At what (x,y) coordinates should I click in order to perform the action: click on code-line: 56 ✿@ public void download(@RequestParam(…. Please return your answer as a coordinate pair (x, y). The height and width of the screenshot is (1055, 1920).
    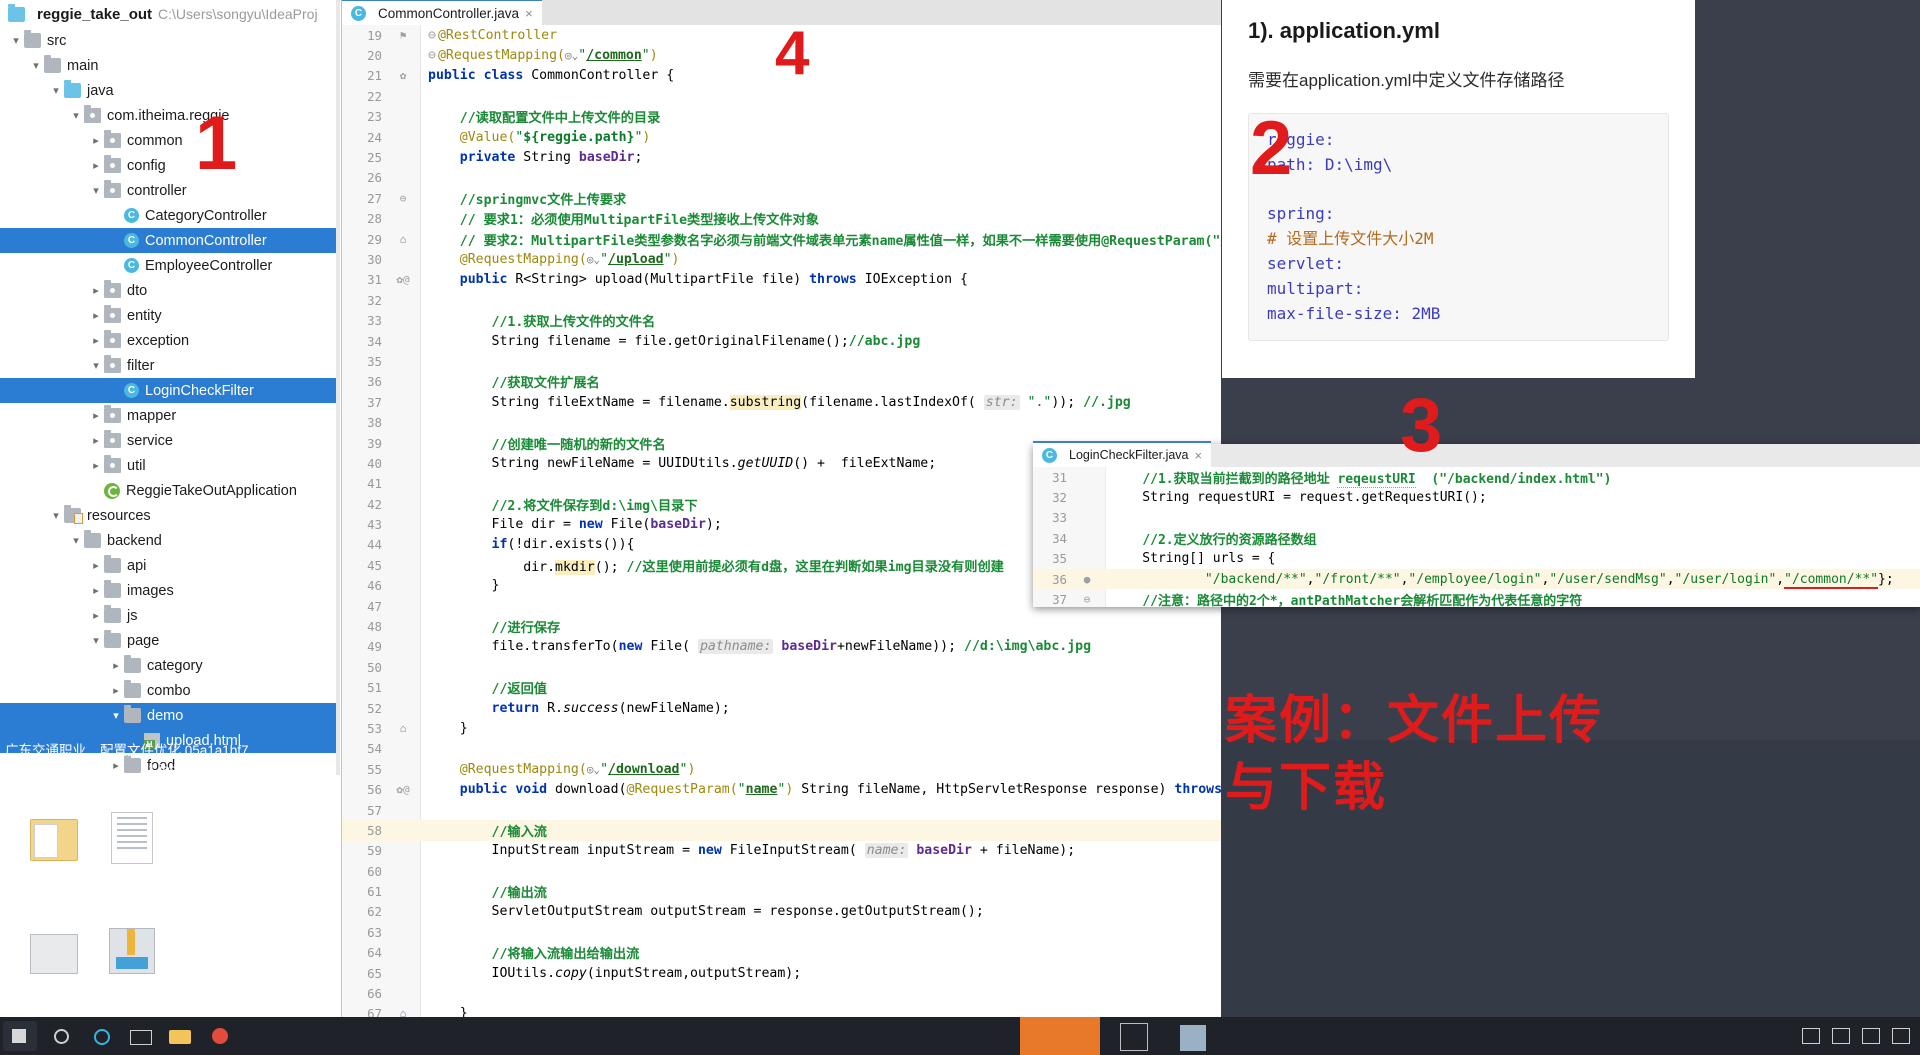
    Looking at the image, I should click on (781, 789).